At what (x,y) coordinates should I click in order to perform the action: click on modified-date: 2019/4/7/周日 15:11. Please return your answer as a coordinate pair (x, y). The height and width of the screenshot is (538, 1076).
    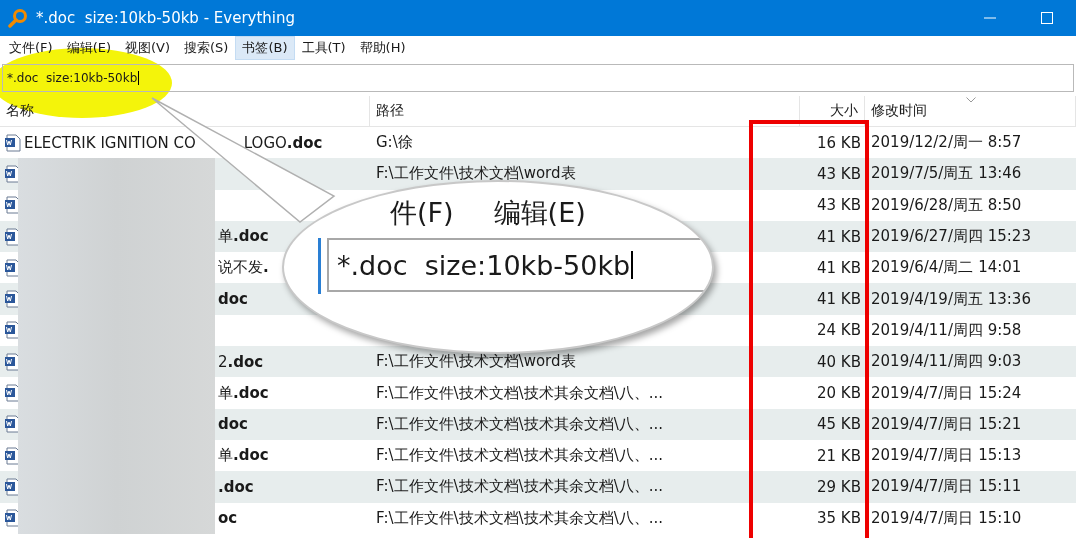
    Looking at the image, I should click on (946, 487).